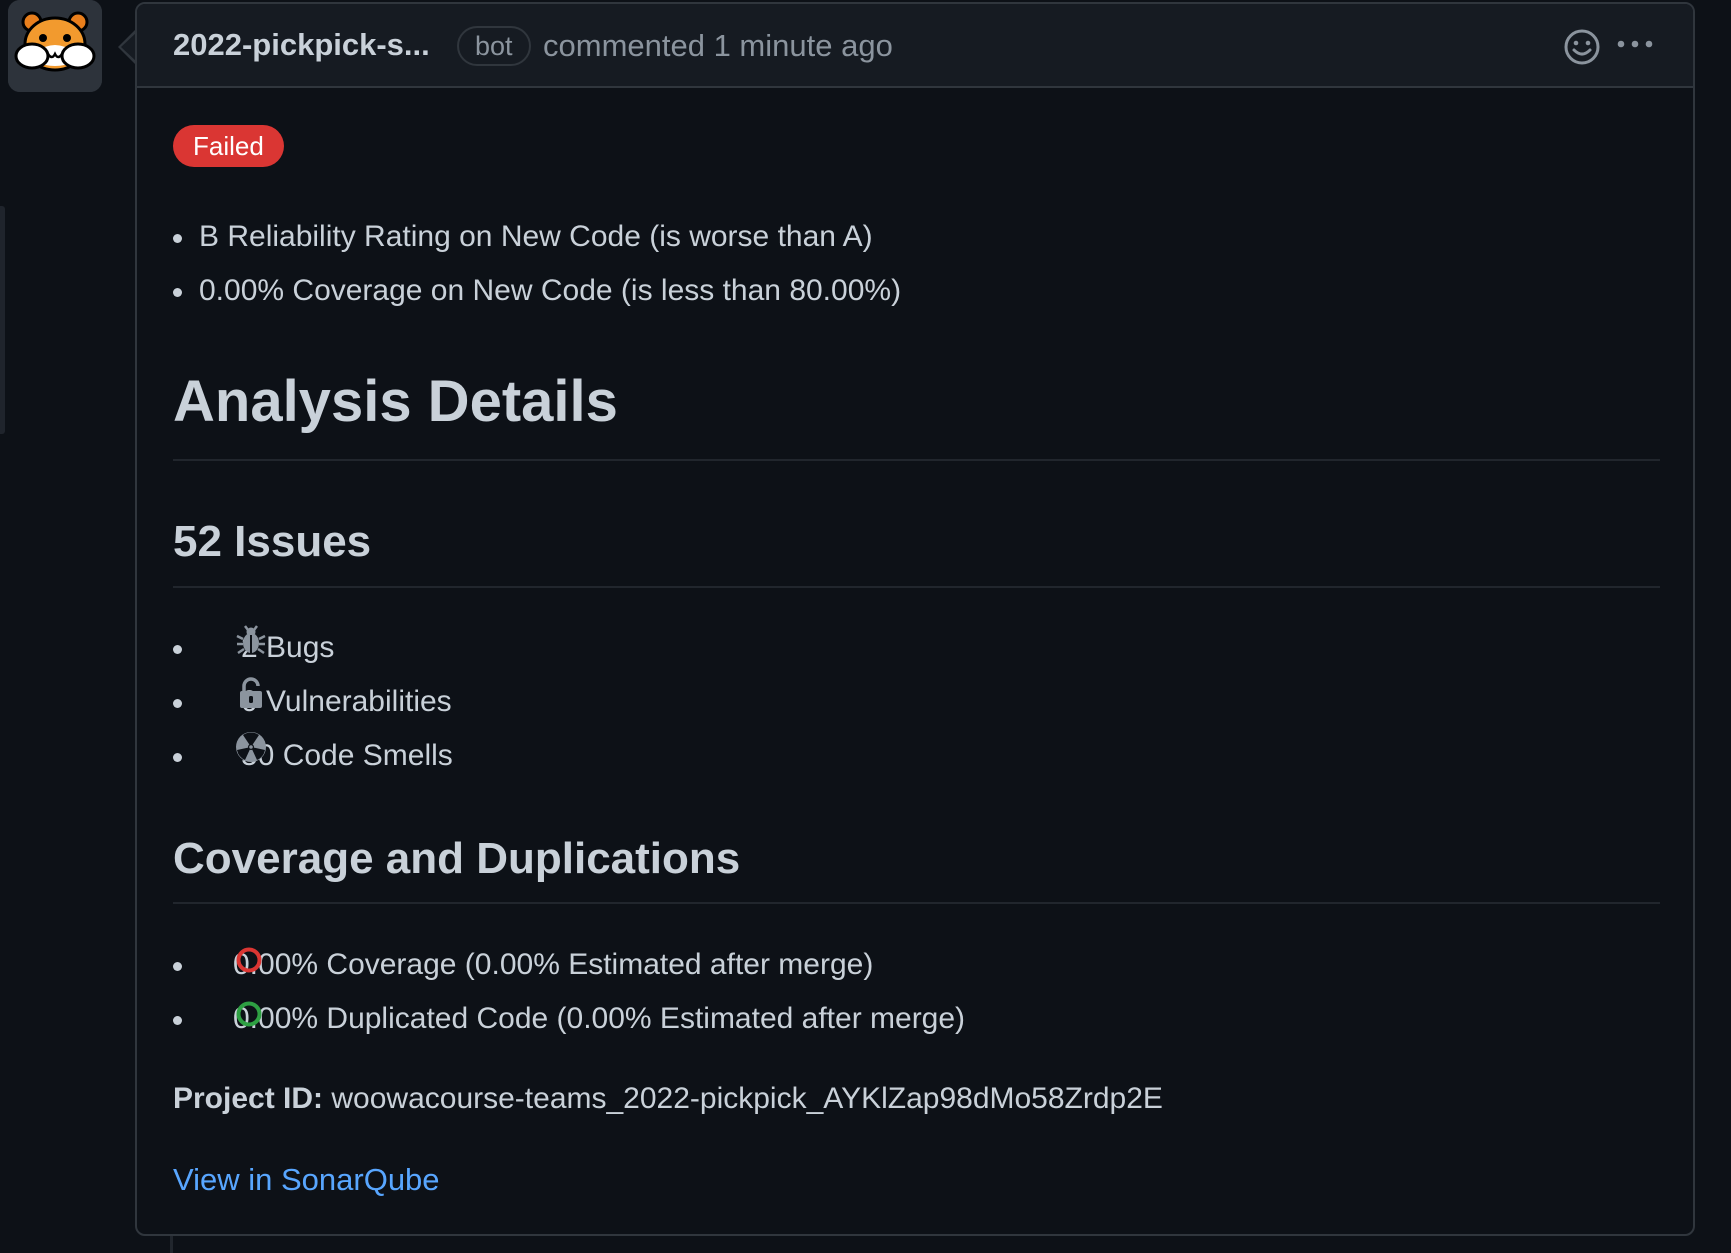  I want to click on comment-timestamp: commented 1 minute ago, so click(718, 46).